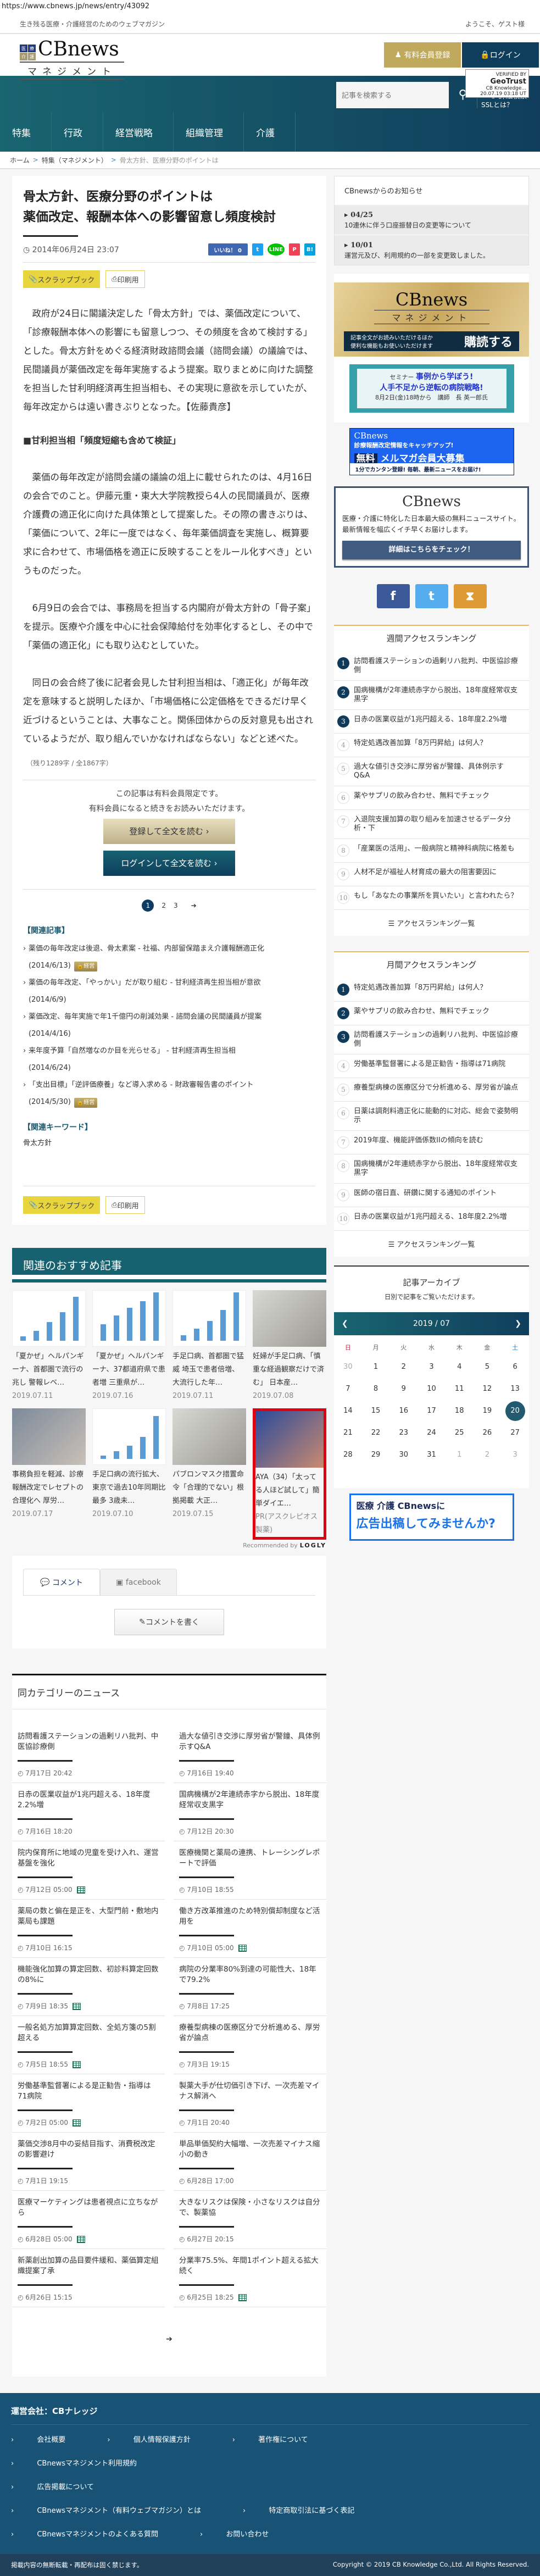 The image size is (540, 2576). I want to click on calendar-day: 26, so click(488, 1433).